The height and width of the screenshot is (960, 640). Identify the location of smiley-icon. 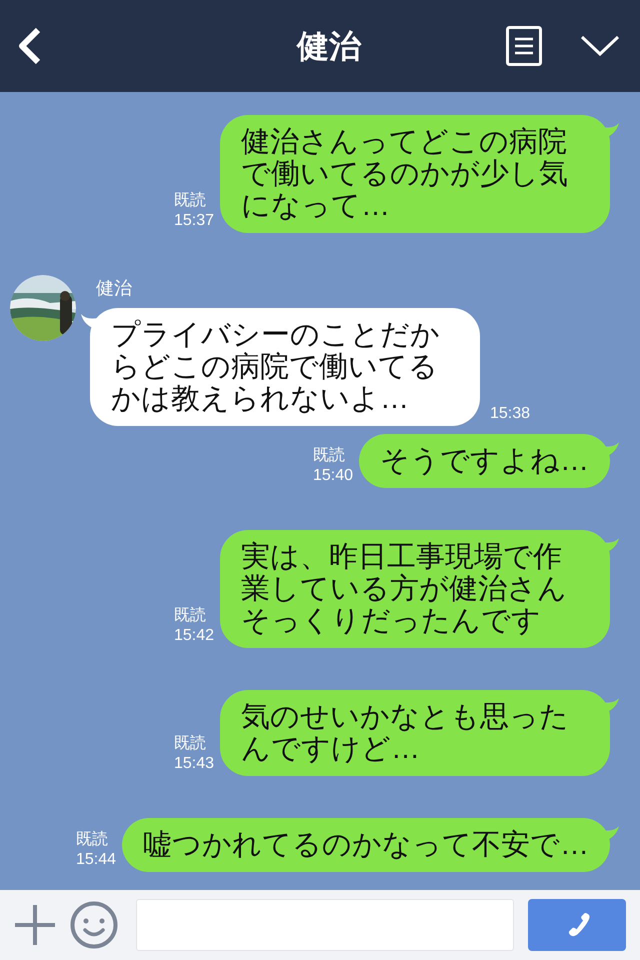
(94, 925).